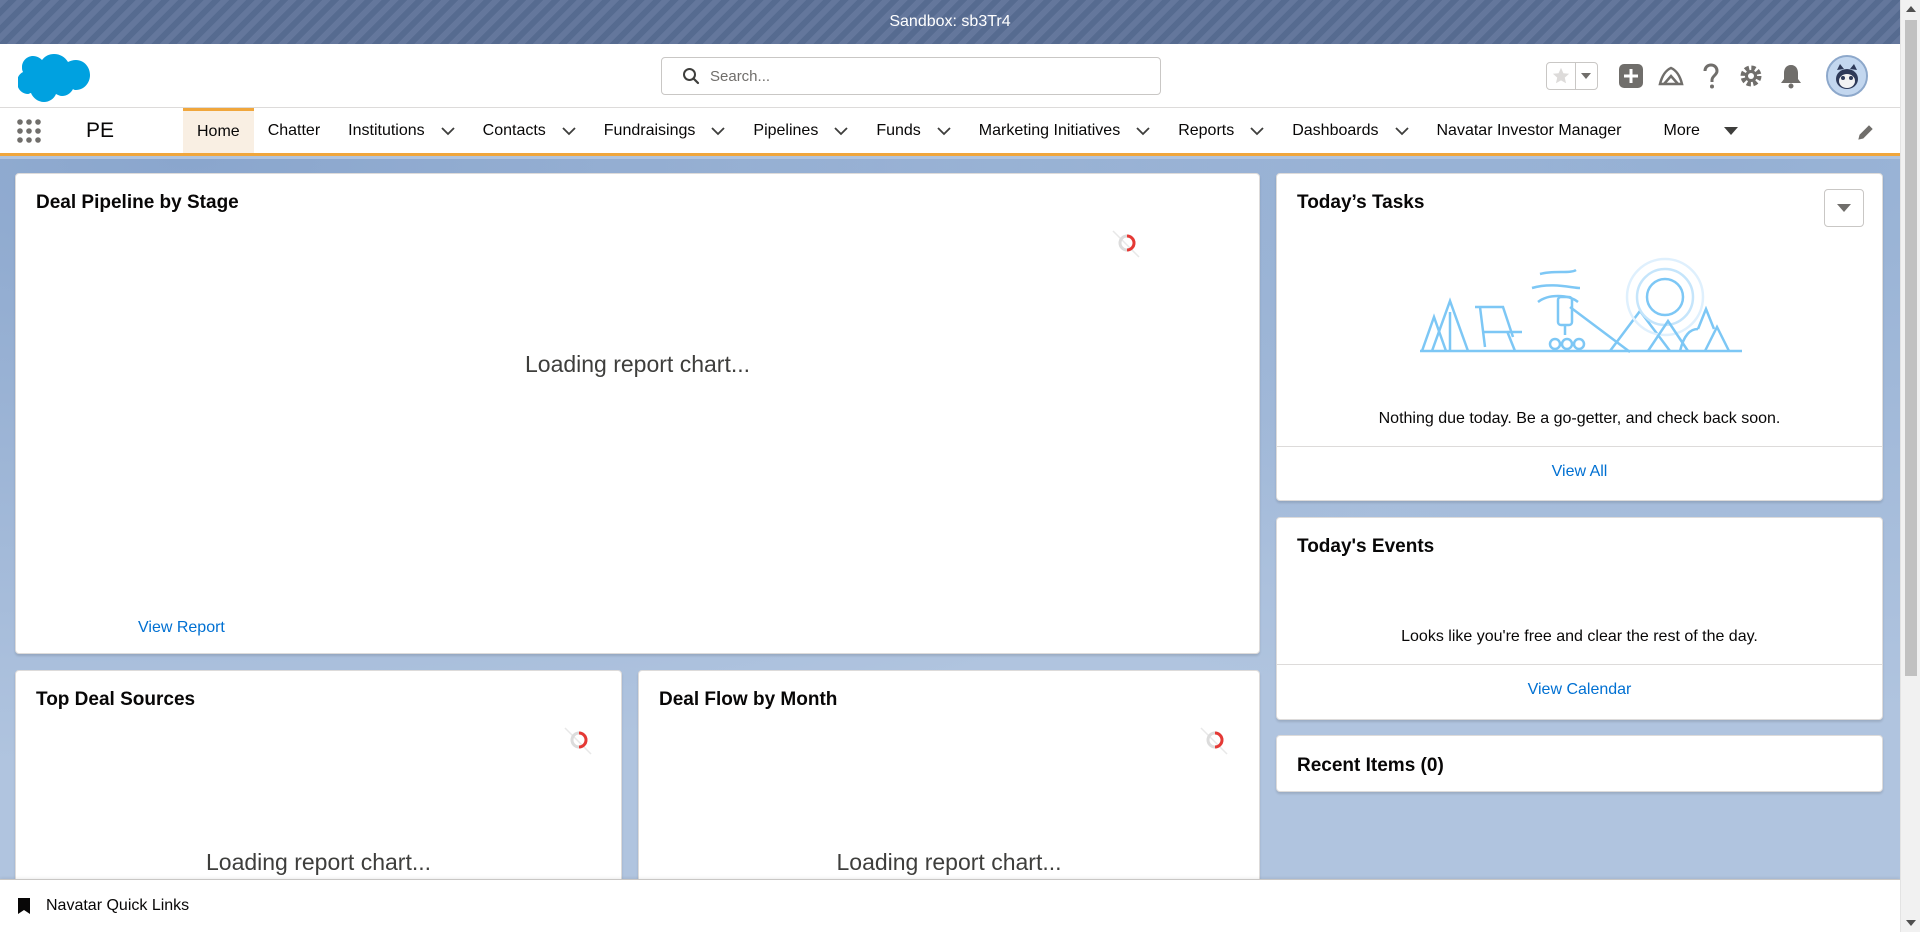 The width and height of the screenshot is (1920, 932). What do you see at coordinates (1911, 348) in the screenshot?
I see `scroll-thumb` at bounding box center [1911, 348].